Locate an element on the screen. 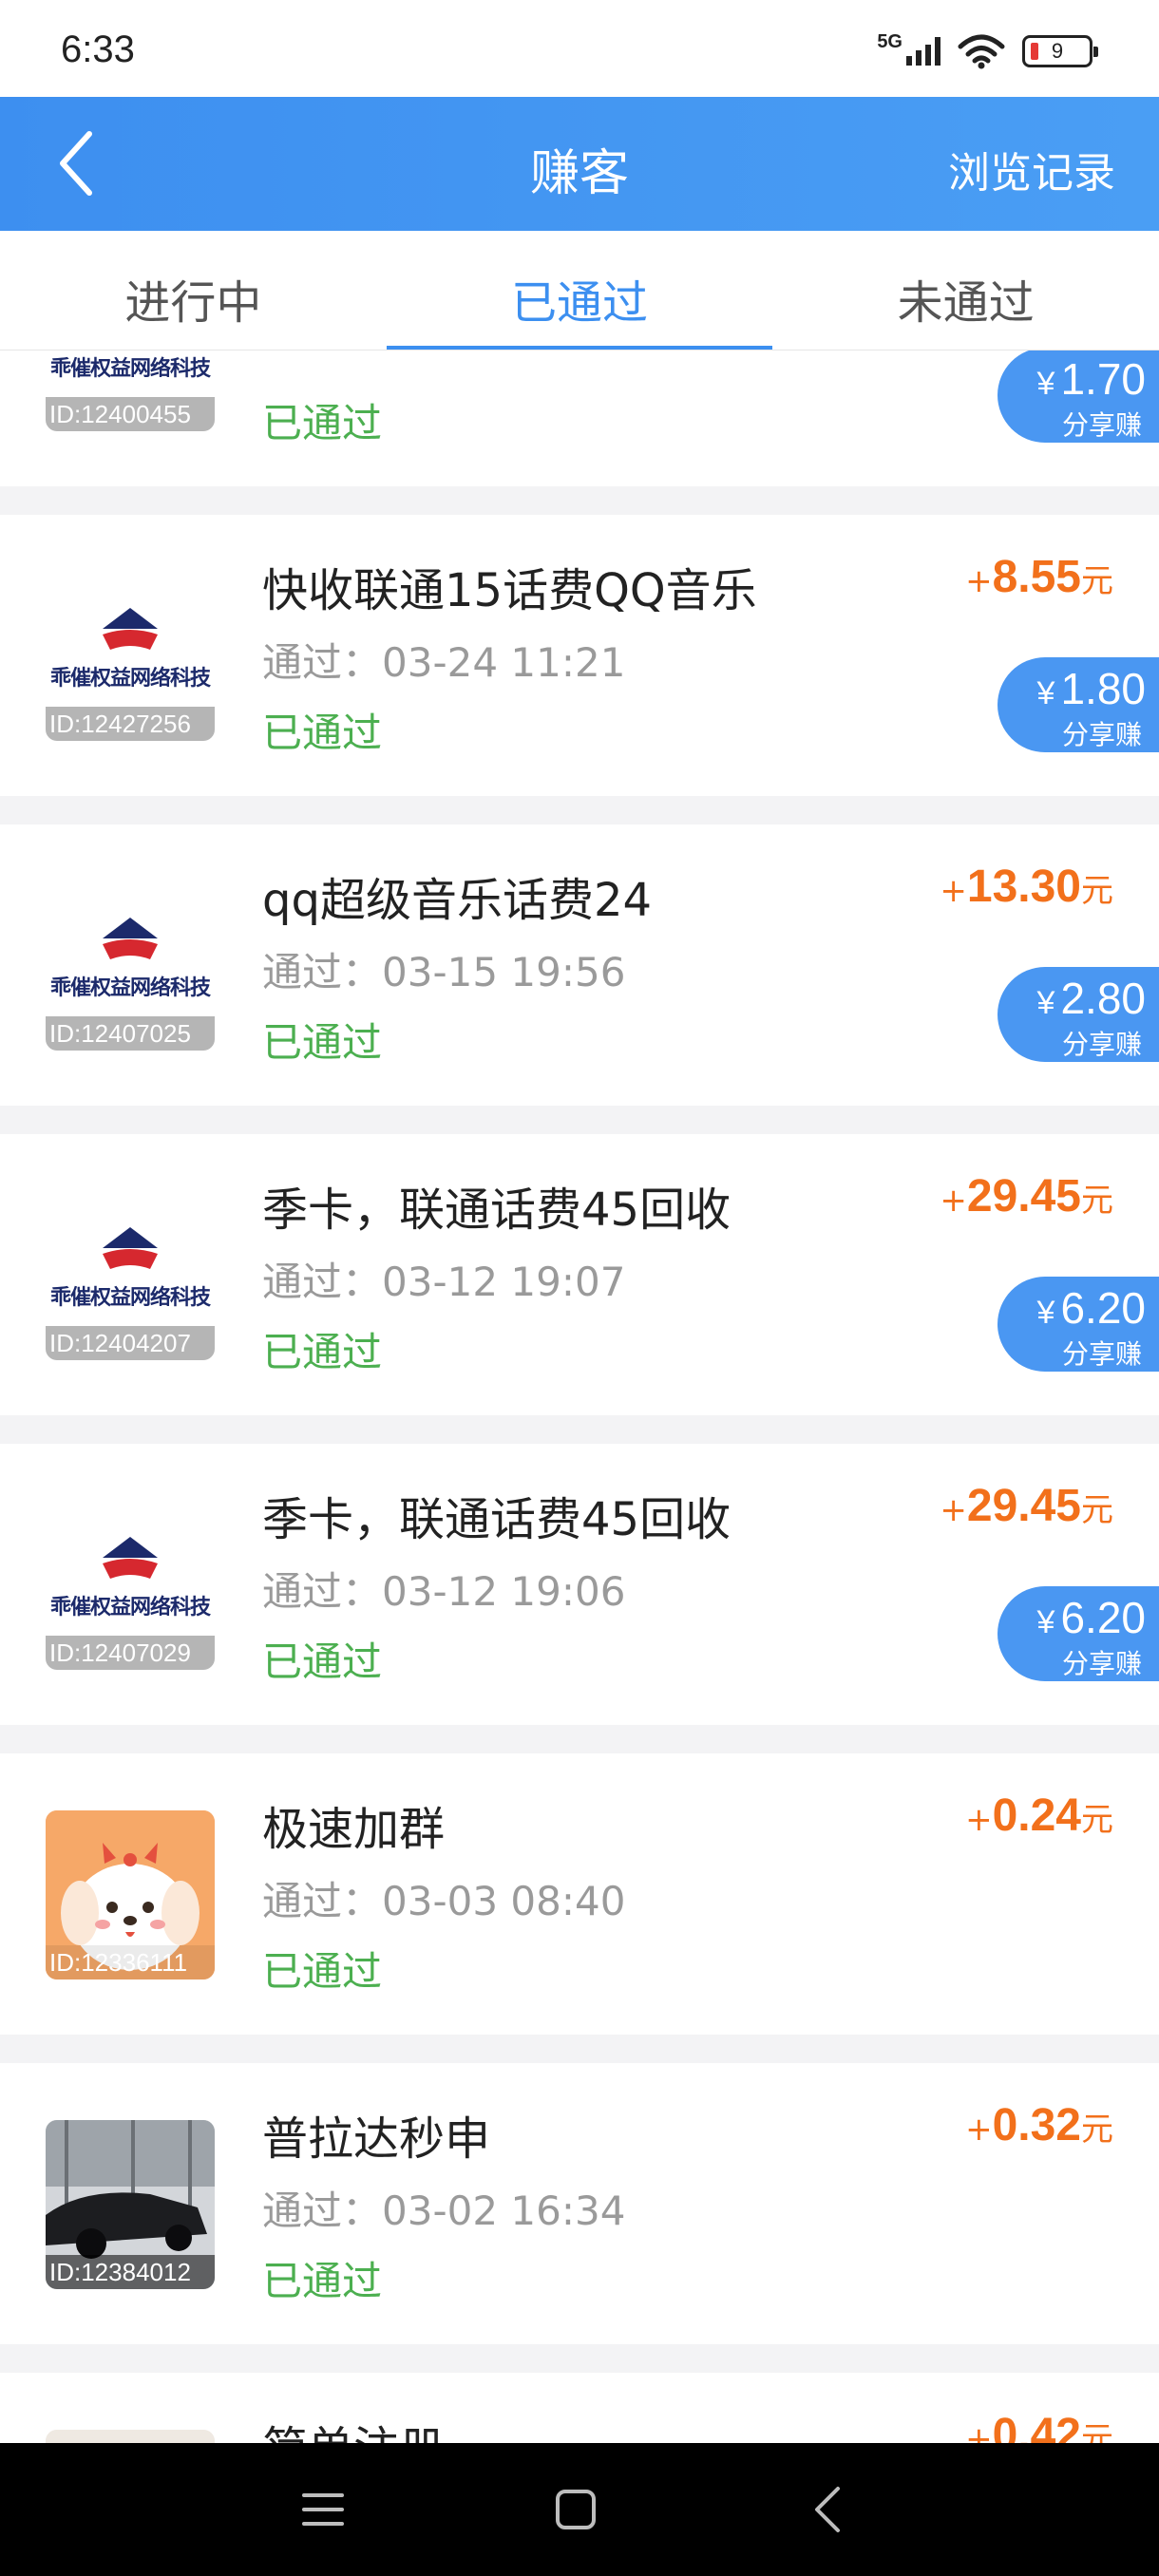  approved-time: 通过：03-12 19:07 is located at coordinates (443, 1279).